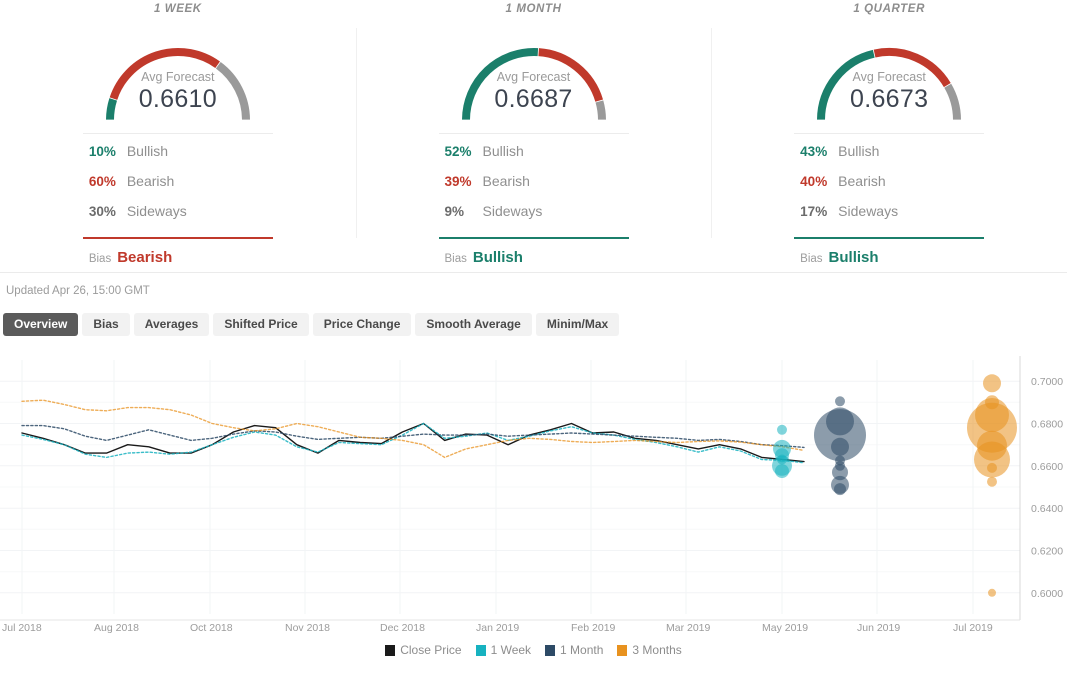  Describe the element at coordinates (178, 188) in the screenshot. I see `stat-row-bearish: 60% Bearish` at that location.